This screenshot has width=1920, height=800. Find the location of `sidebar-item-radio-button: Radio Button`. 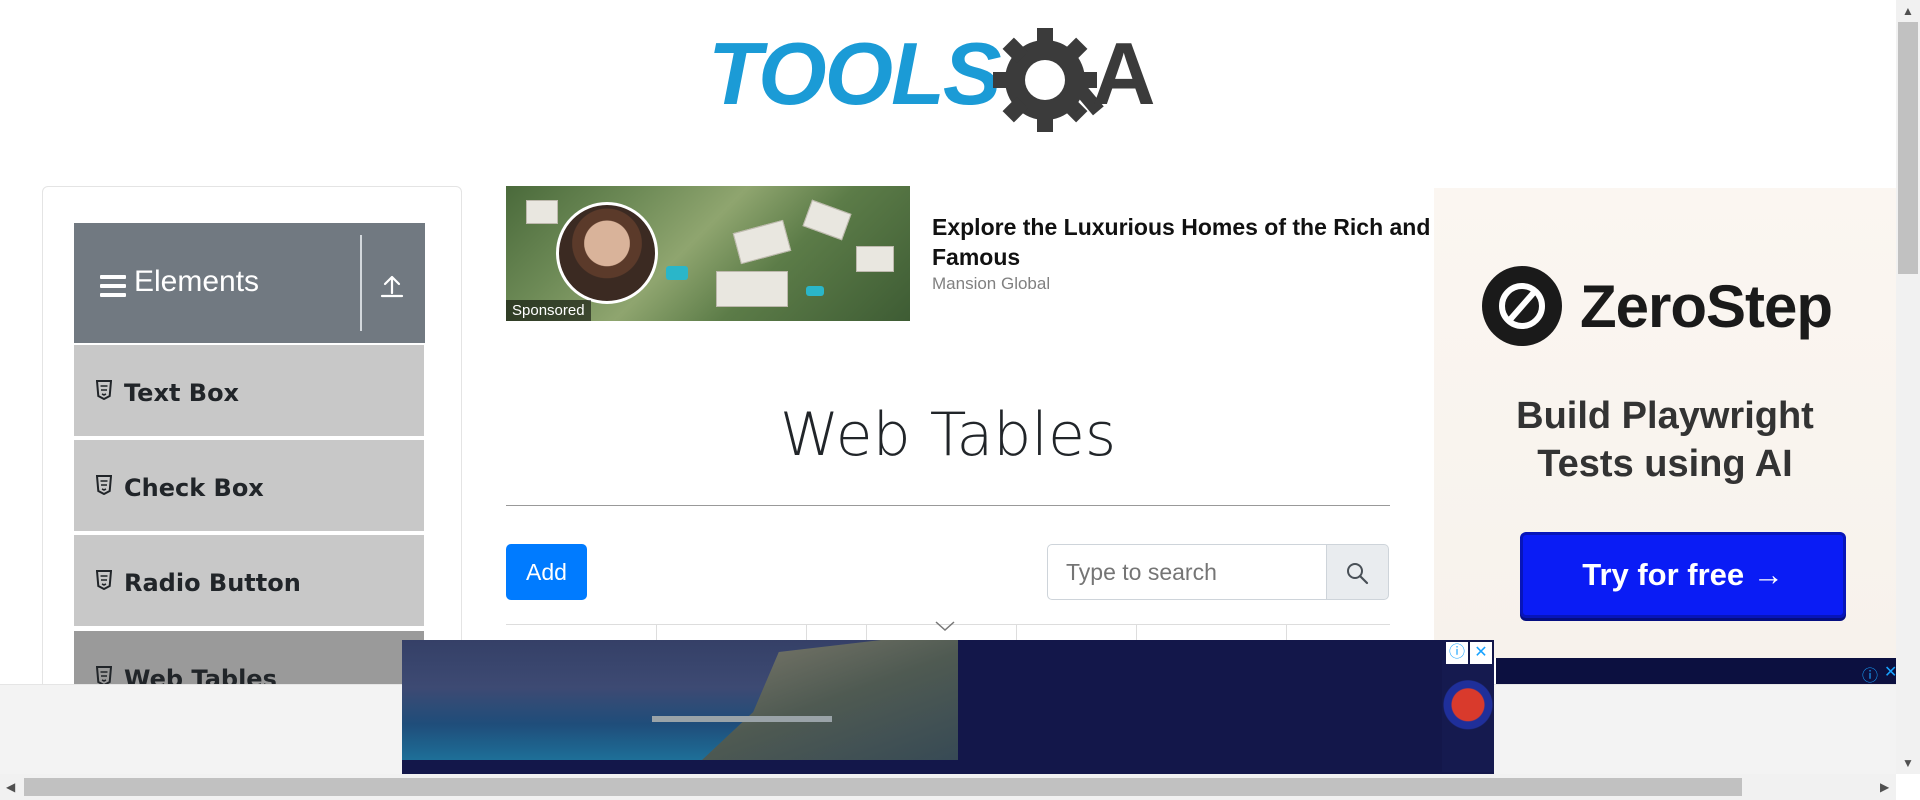

sidebar-item-radio-button: Radio Button is located at coordinates (249, 579).